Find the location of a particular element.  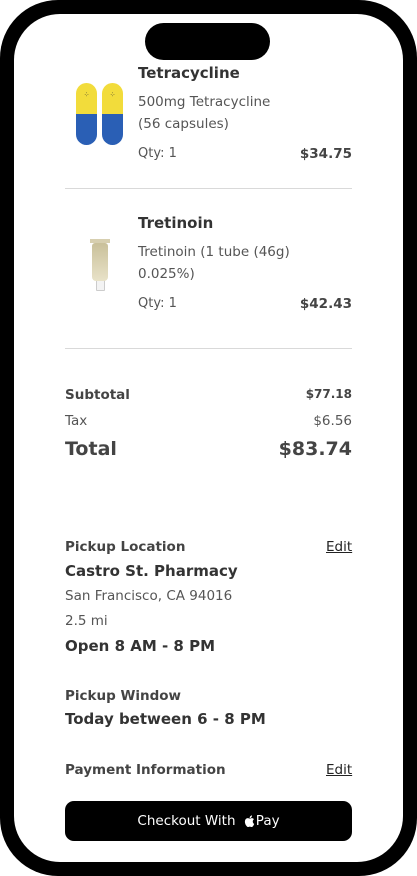

item-description: Tretinoin (1 tube (46g) is located at coordinates (214, 252).